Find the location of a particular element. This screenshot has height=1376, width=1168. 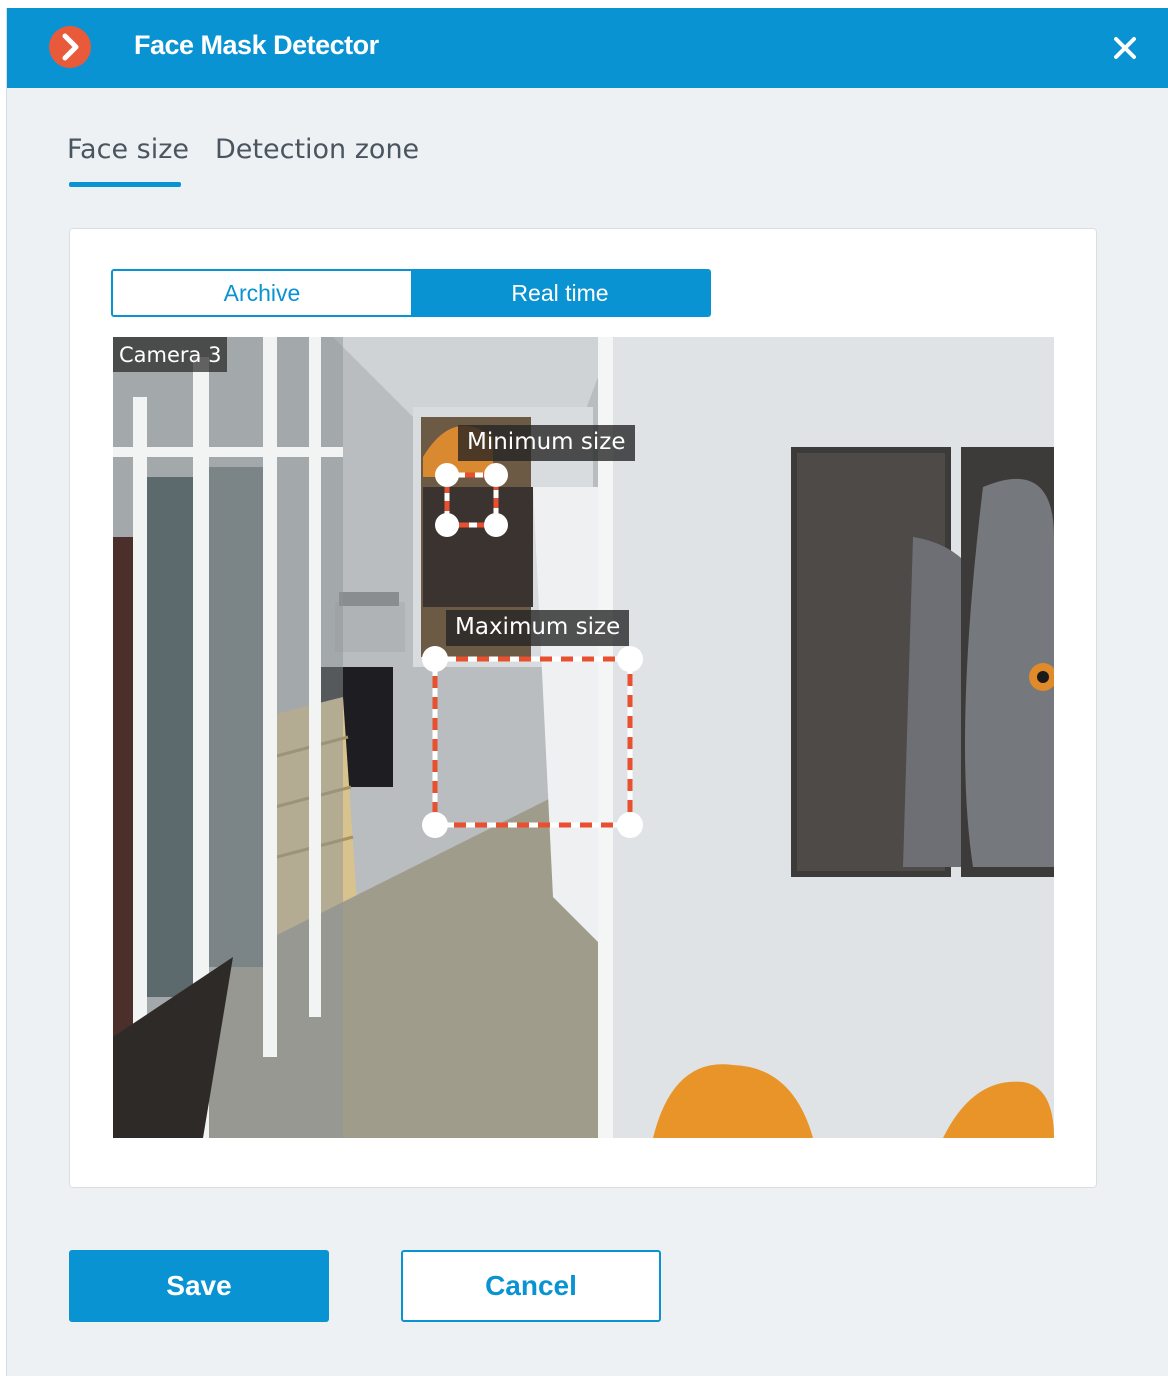

close-icon is located at coordinates (1125, 48).